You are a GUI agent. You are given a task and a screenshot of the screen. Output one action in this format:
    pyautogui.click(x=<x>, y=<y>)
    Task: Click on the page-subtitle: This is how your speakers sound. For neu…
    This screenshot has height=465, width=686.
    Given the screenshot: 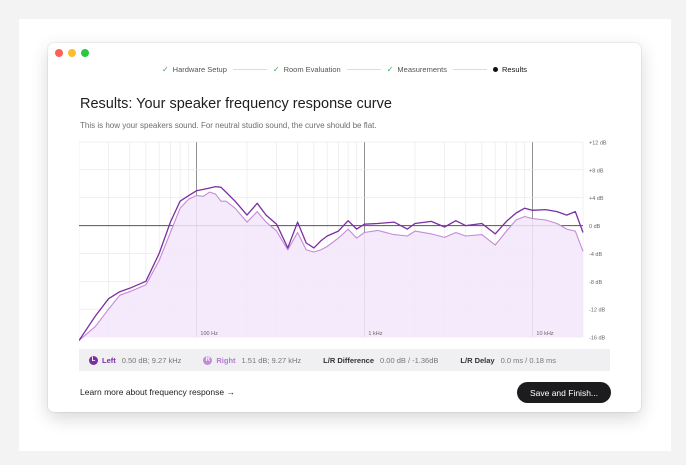 What is the action you would take?
    pyautogui.click(x=228, y=125)
    